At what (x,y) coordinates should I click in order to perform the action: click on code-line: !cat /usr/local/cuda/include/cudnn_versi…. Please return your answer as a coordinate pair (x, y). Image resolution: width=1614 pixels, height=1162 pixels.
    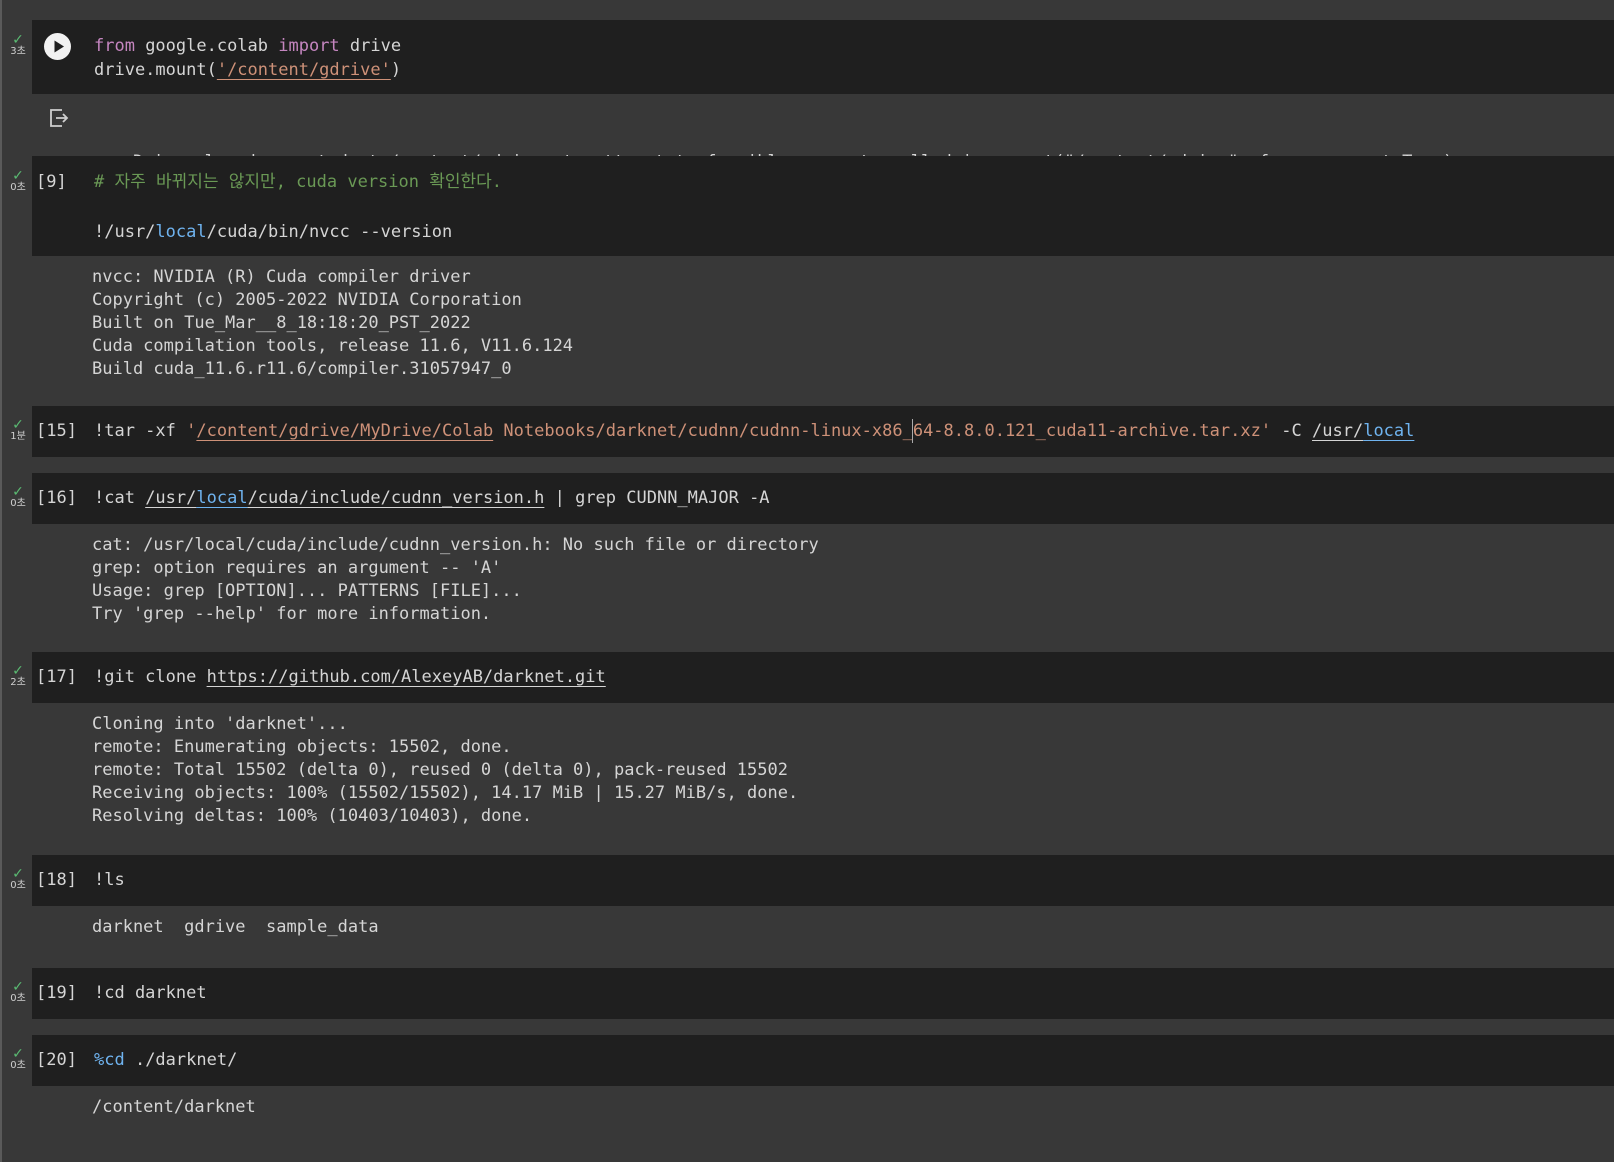
    Looking at the image, I should click on (432, 498).